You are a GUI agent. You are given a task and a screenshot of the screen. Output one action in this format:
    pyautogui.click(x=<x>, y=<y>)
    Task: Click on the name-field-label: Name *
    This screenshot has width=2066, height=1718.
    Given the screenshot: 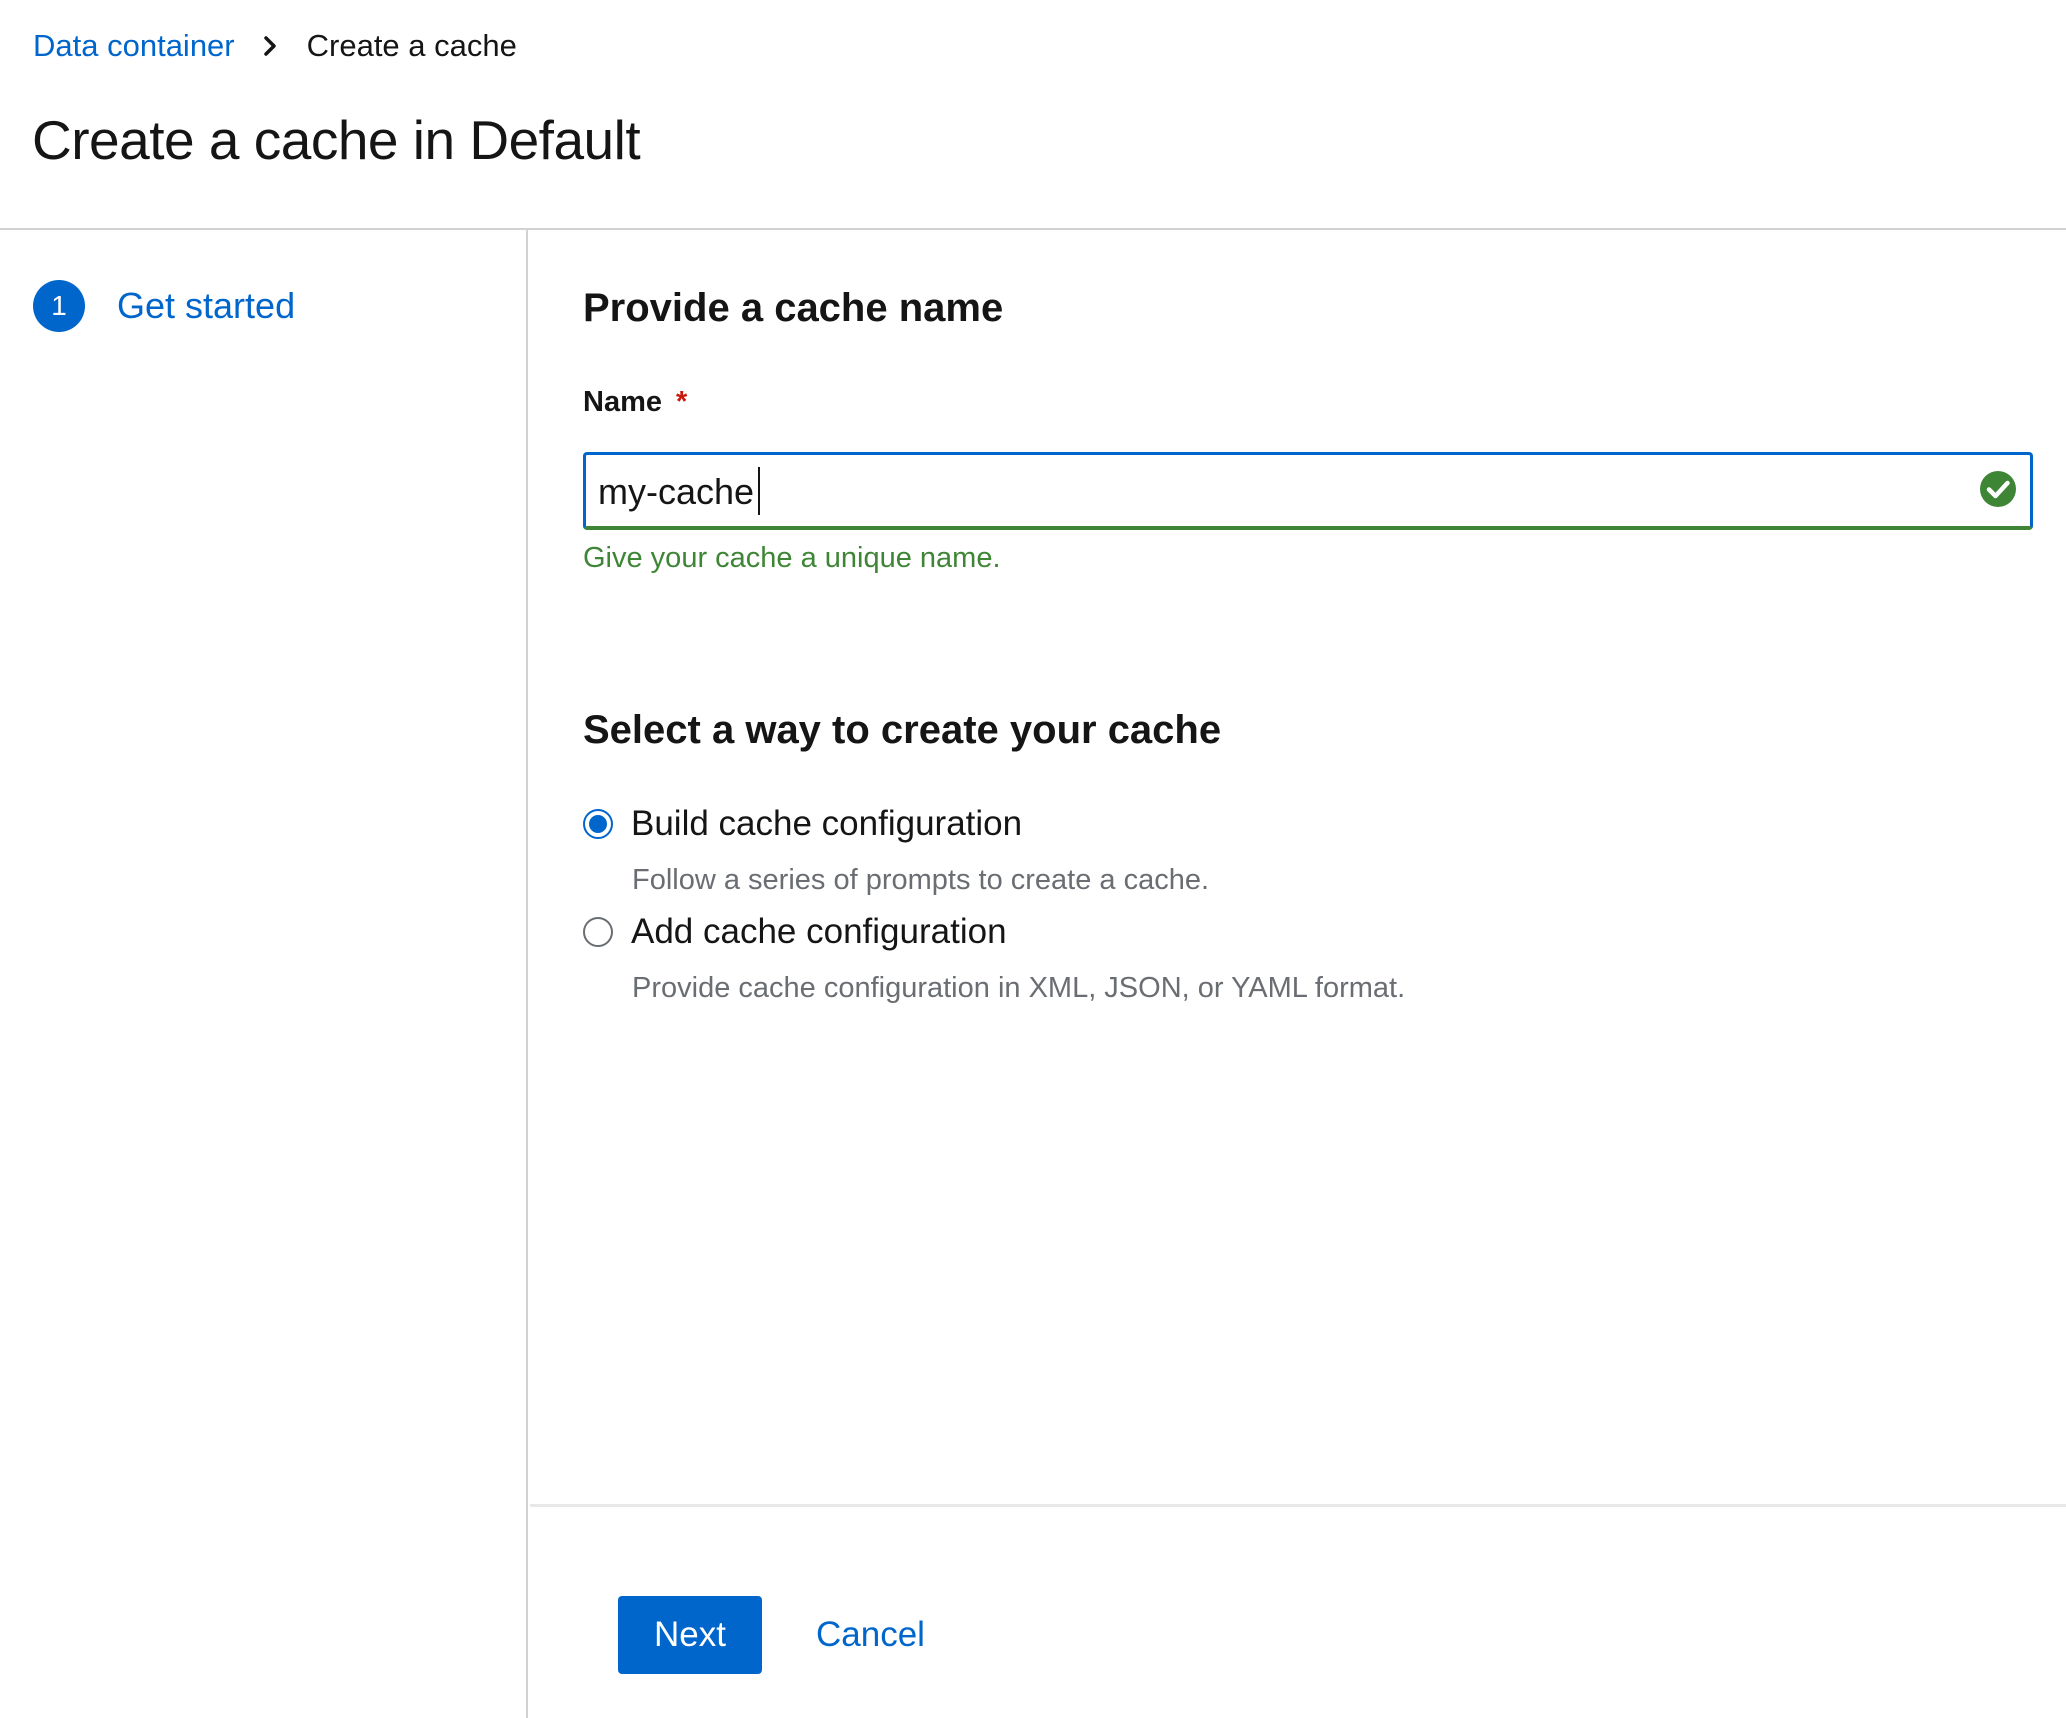 What is the action you would take?
    pyautogui.click(x=635, y=402)
    